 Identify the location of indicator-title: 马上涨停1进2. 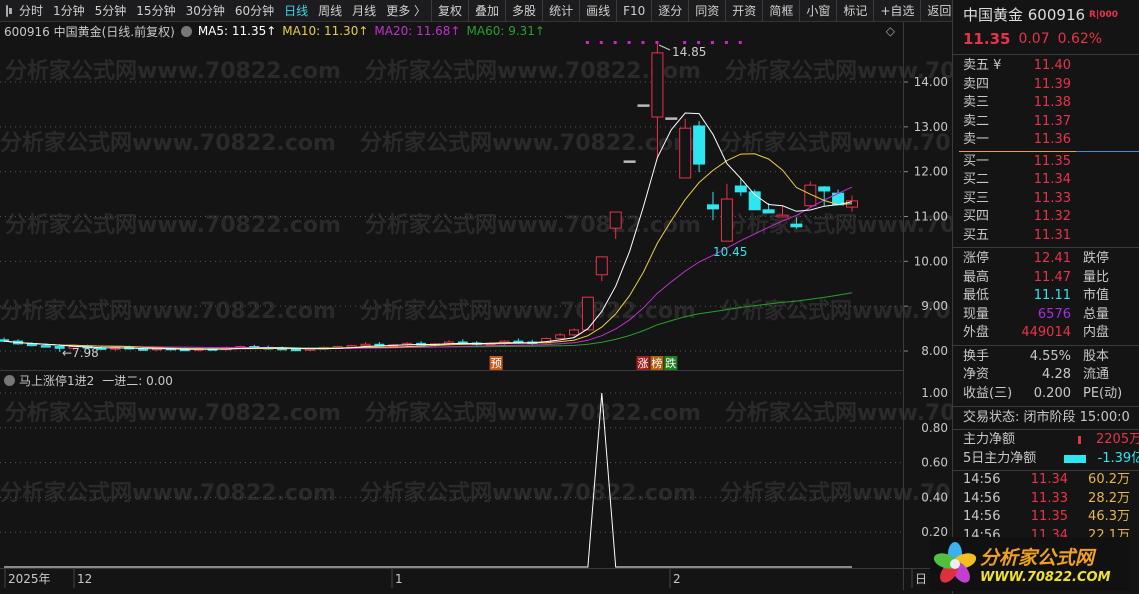
(57, 381).